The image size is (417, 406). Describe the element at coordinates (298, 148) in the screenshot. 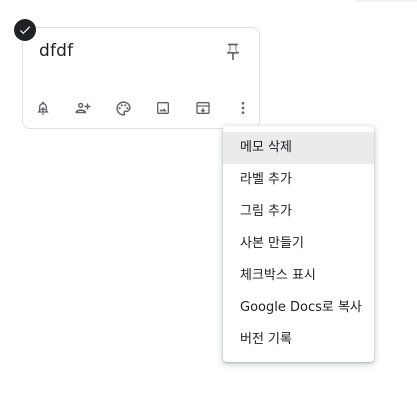

I see `menu-item-delete-note: 메모 삭제` at that location.